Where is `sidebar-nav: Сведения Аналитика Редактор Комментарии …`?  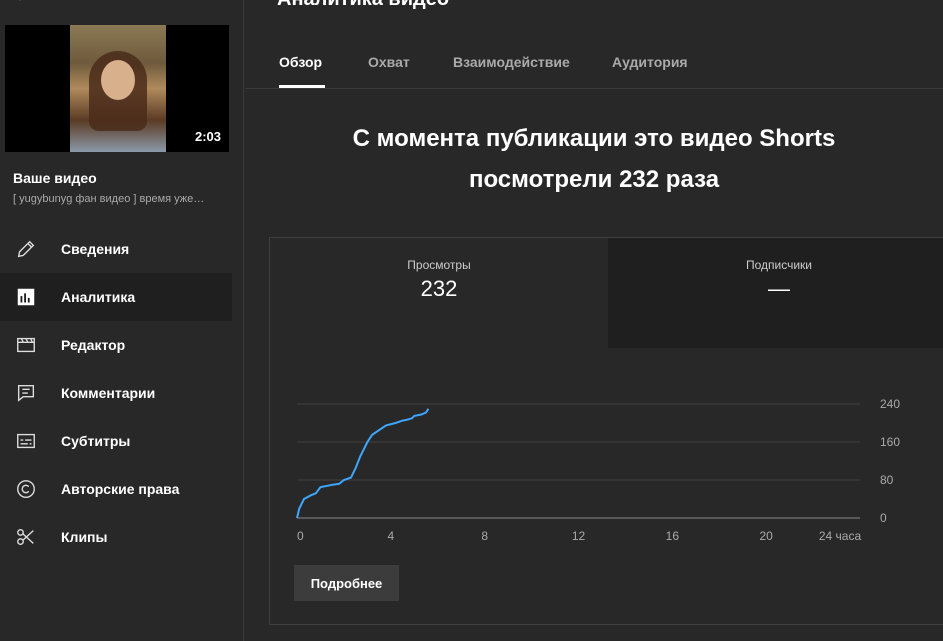
sidebar-nav: Сведения Аналитика Редактор Комментарии … is located at coordinates (116, 393).